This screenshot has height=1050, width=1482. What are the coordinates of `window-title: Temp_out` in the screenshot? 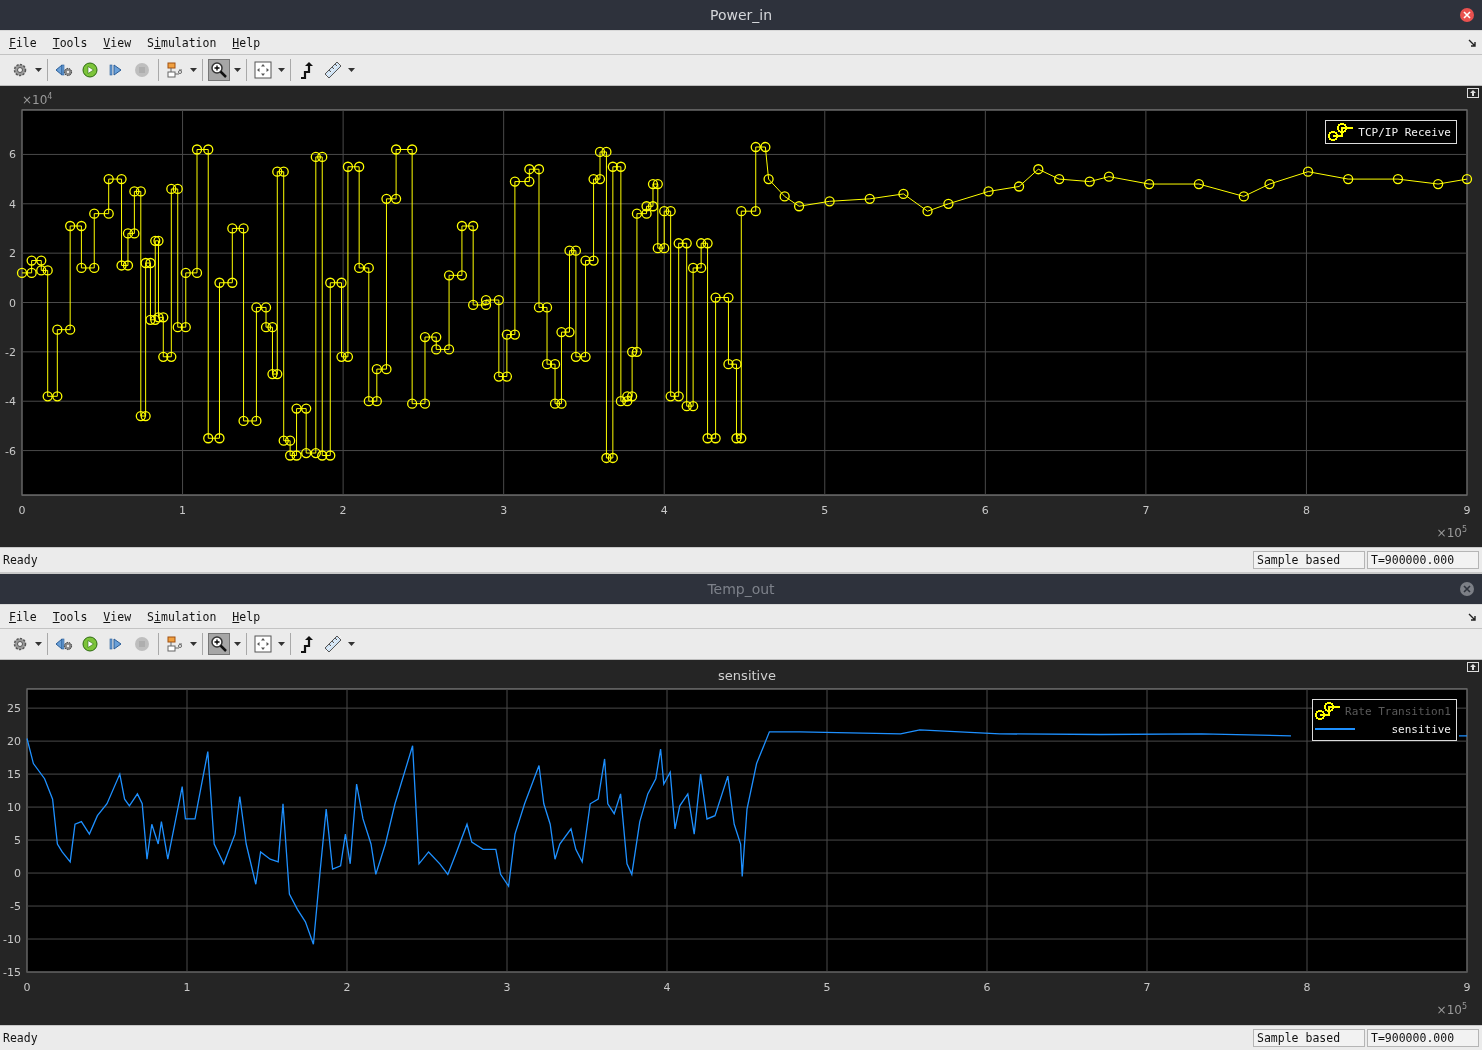 It's located at (741, 589).